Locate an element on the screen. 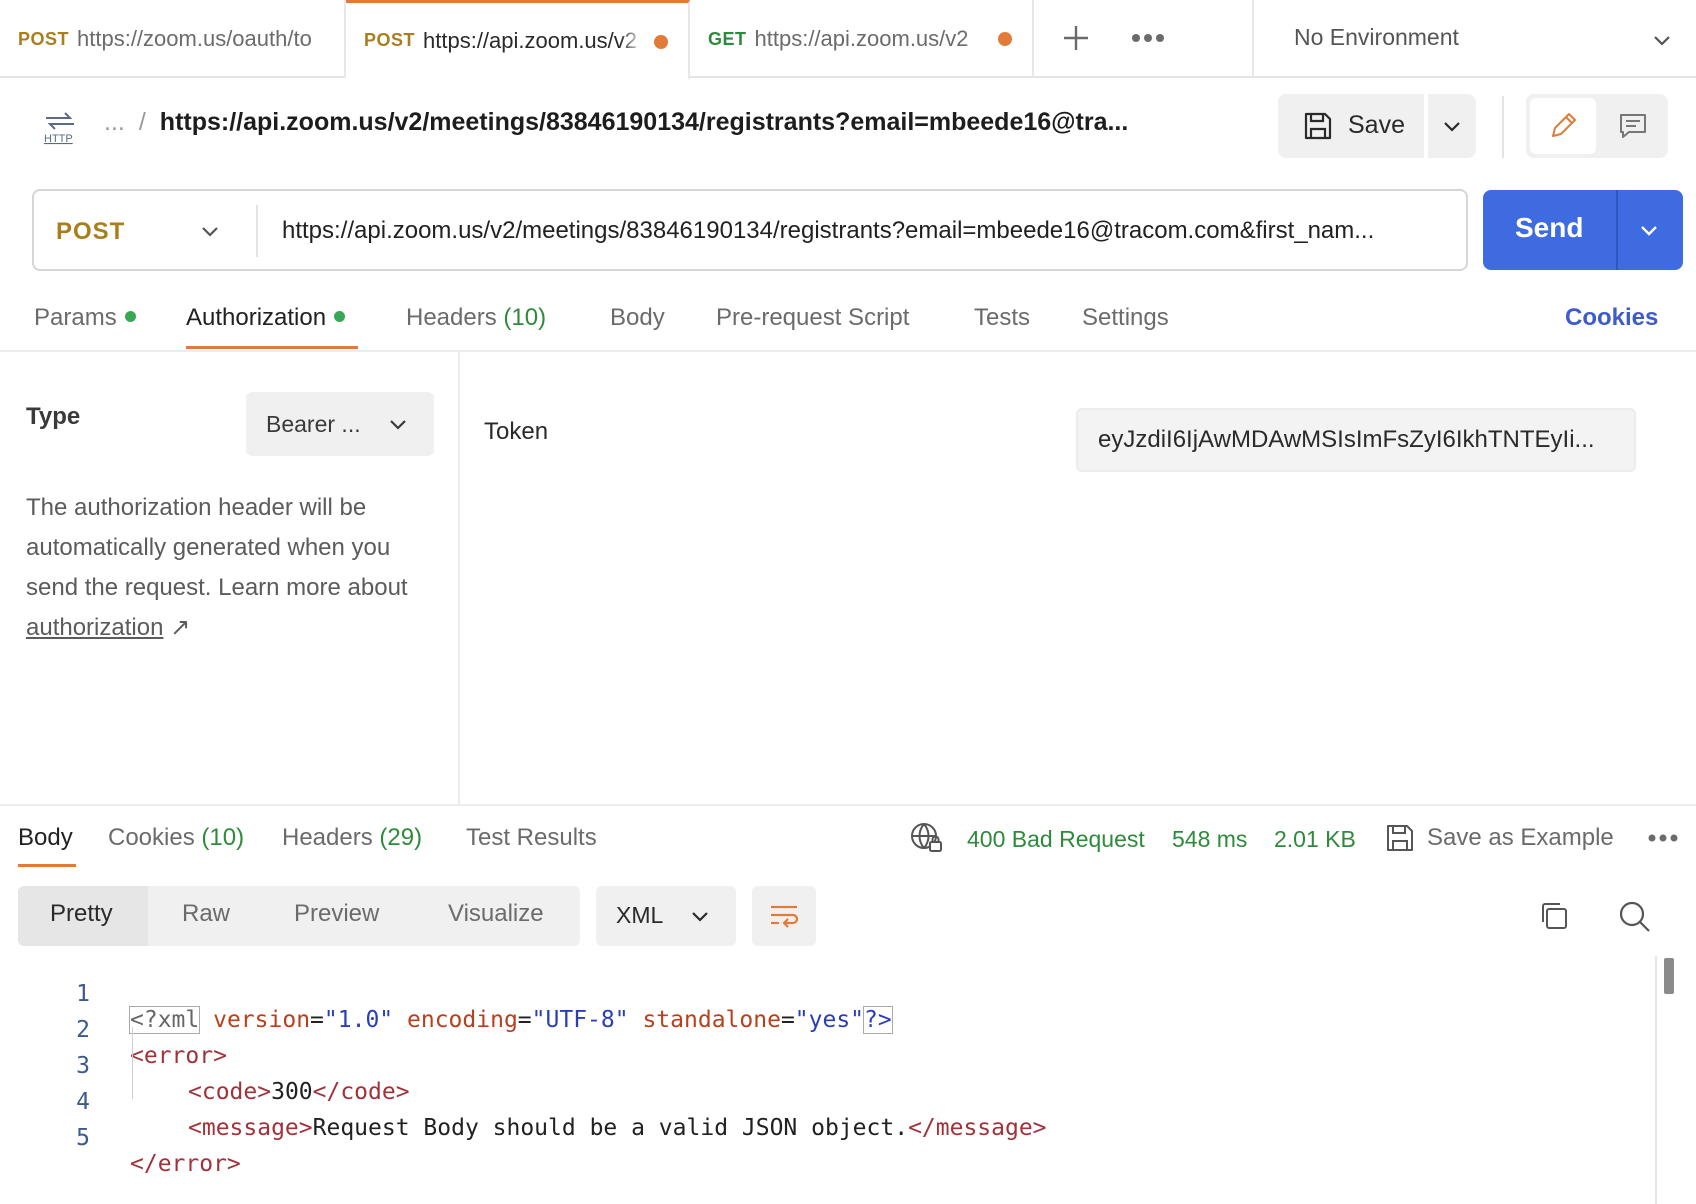 Image resolution: width=1696 pixels, height=1204 pixels. external-link-icon: ↗ is located at coordinates (180, 627).